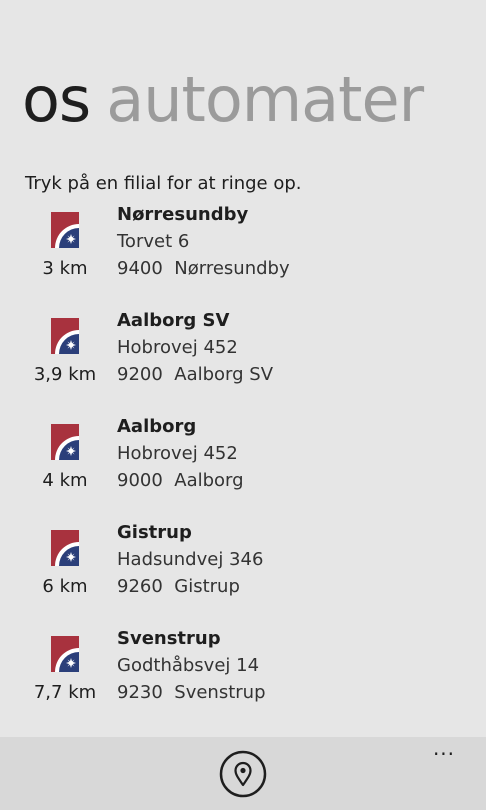 Image resolution: width=486 pixels, height=810 pixels. I want to click on branch-postal-city: 9230 Svenstrup, so click(191, 693).